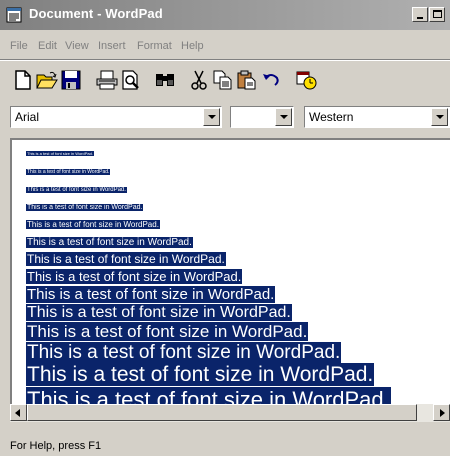  What do you see at coordinates (77, 46) in the screenshot?
I see `menu-view: View` at bounding box center [77, 46].